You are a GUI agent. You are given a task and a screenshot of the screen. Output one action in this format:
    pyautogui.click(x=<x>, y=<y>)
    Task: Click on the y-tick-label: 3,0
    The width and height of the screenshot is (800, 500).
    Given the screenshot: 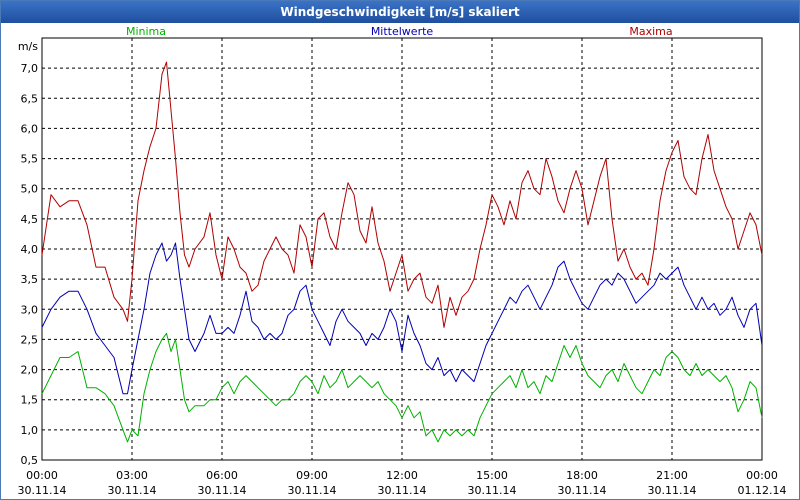 What is the action you would take?
    pyautogui.click(x=30, y=309)
    